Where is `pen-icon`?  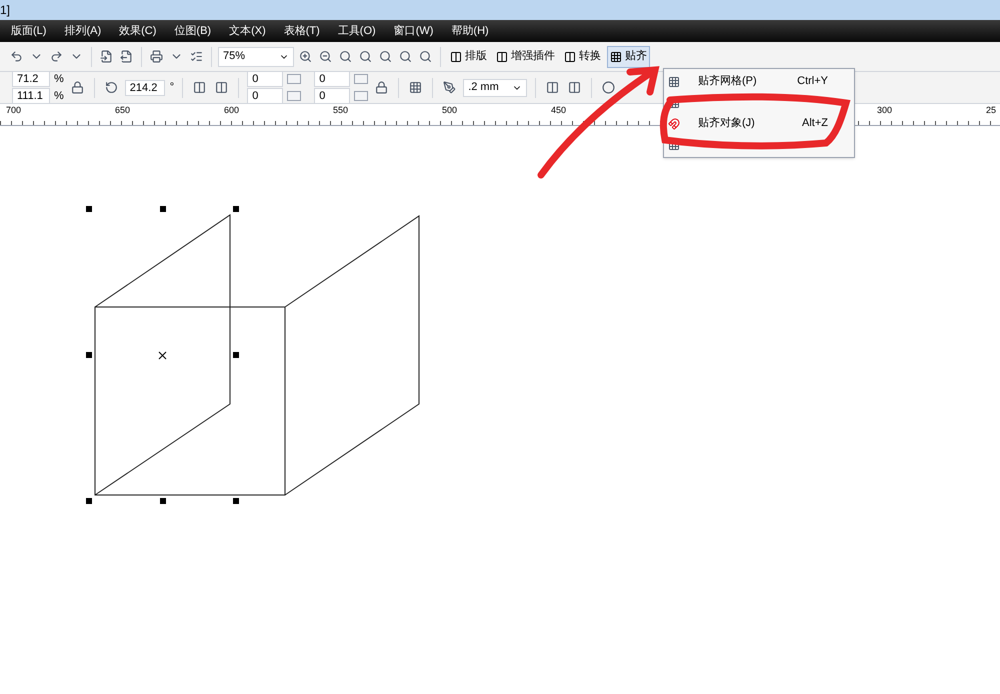
pen-icon is located at coordinates (449, 87).